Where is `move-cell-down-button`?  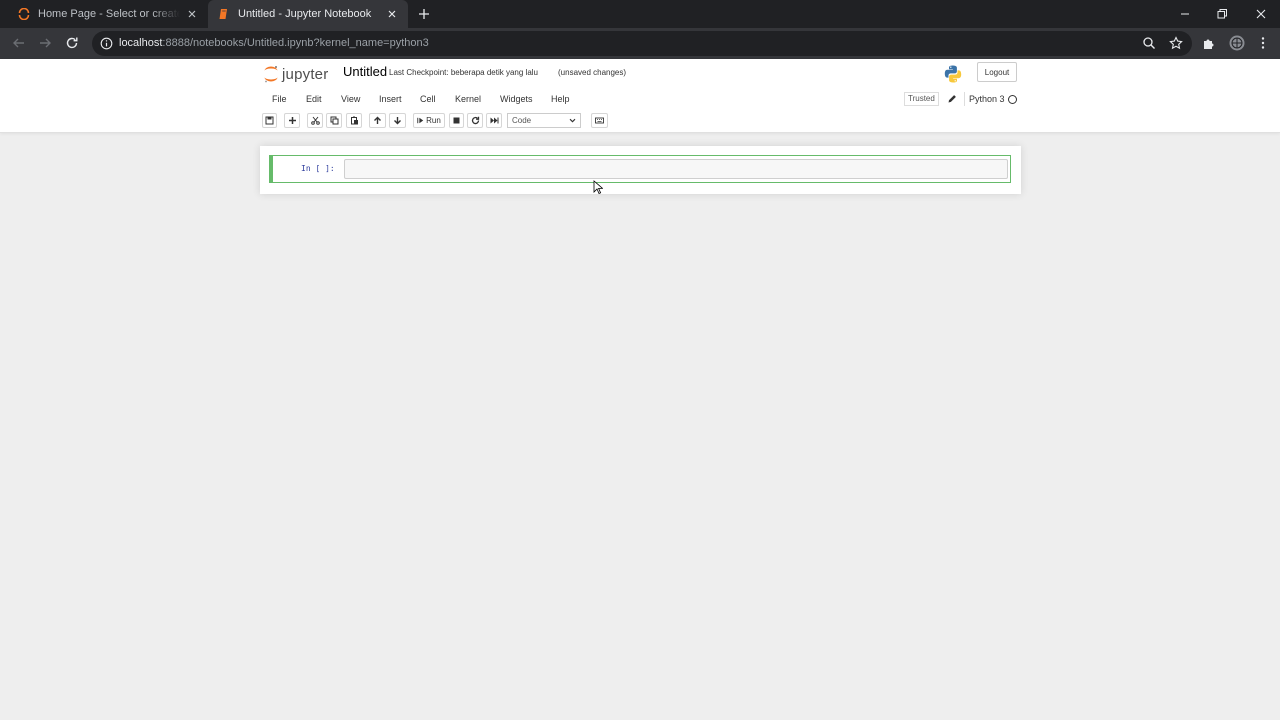 move-cell-down-button is located at coordinates (397, 120).